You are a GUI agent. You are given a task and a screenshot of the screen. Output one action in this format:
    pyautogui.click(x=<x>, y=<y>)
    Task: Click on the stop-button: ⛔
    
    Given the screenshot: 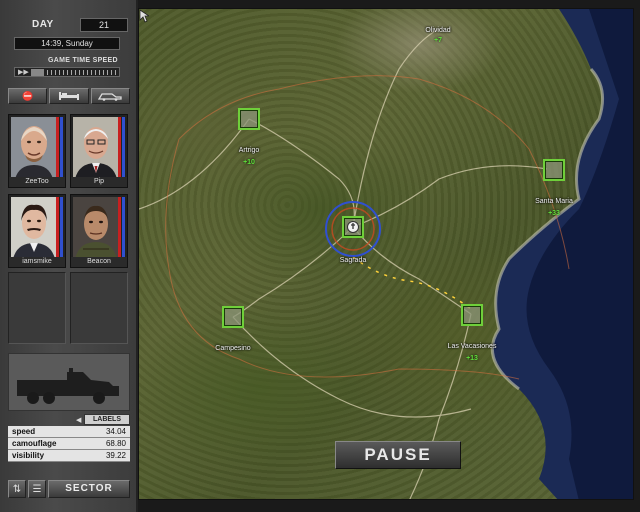 What is the action you would take?
    pyautogui.click(x=28, y=96)
    